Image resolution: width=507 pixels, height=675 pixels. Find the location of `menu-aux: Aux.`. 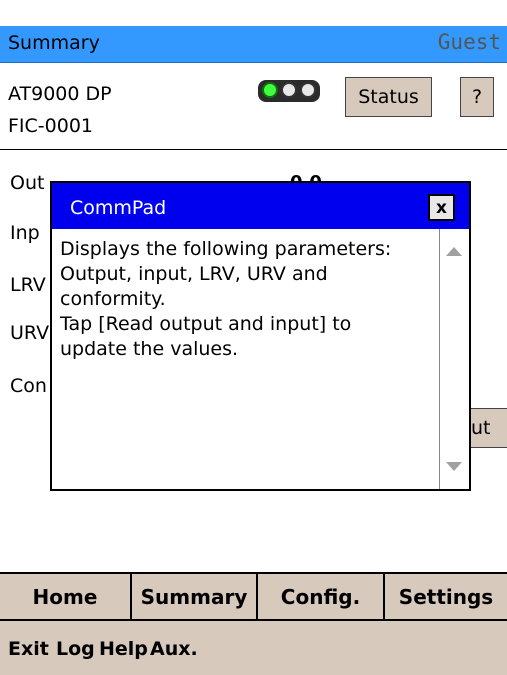

menu-aux: Aux. is located at coordinates (174, 649).